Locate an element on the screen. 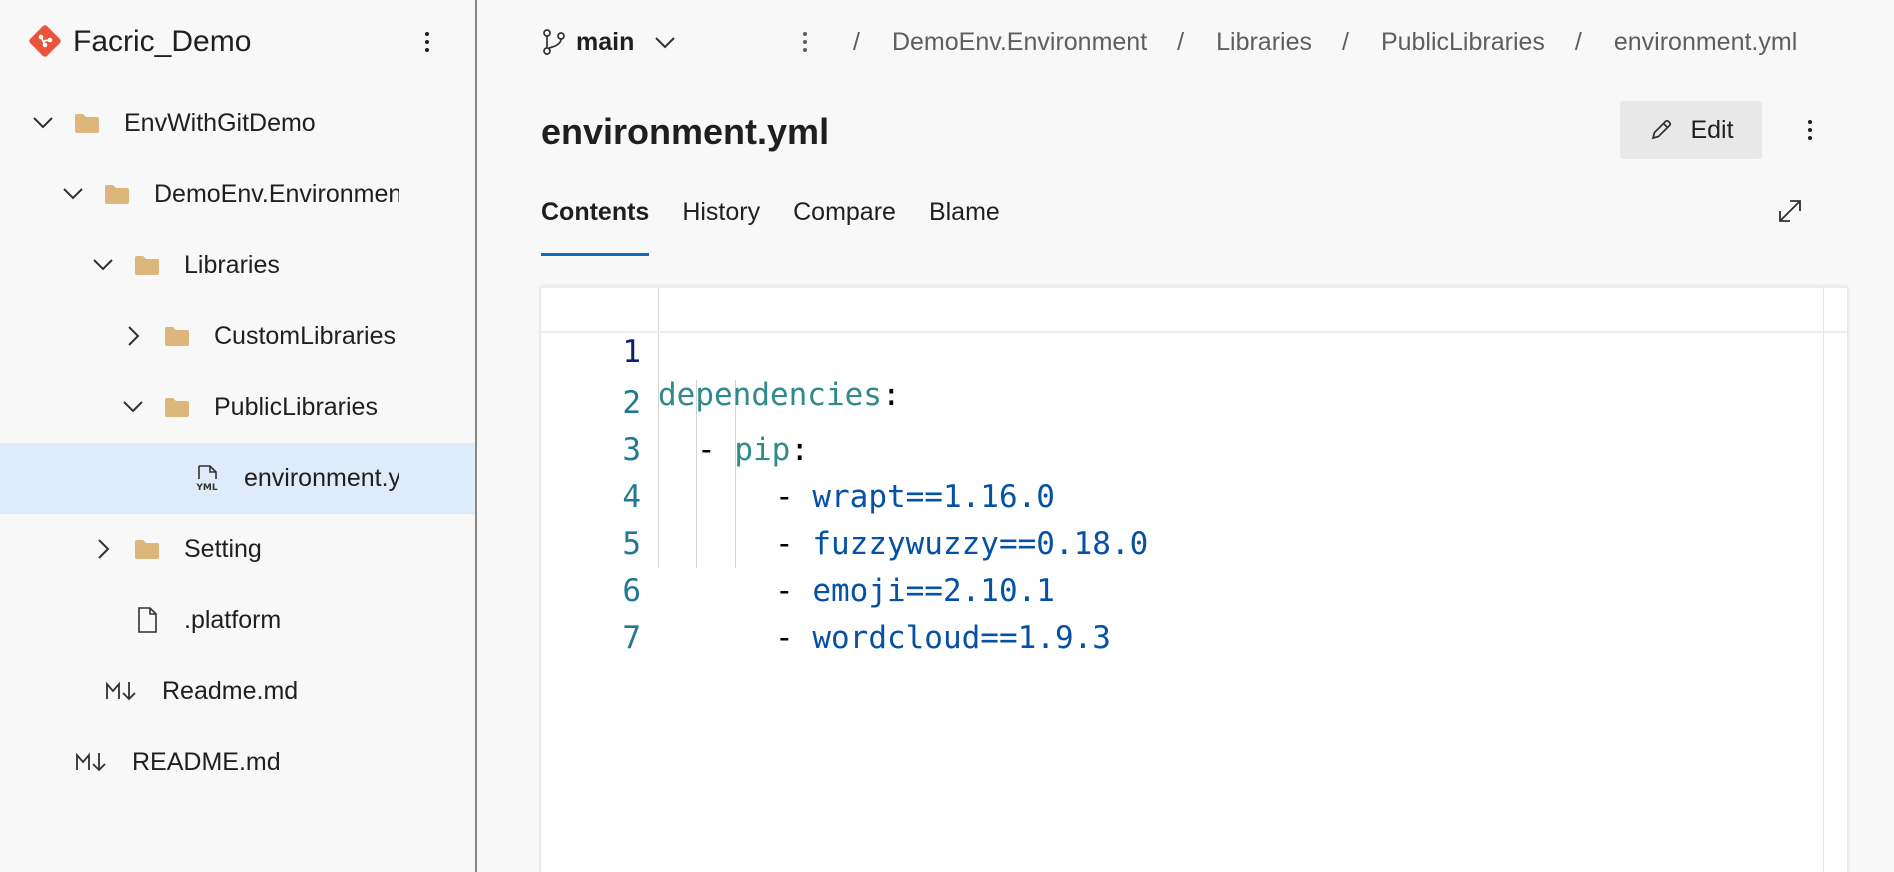 This screenshot has height=872, width=1894. tree-item-publiclibraries: PublicLibraries is located at coordinates (237, 407).